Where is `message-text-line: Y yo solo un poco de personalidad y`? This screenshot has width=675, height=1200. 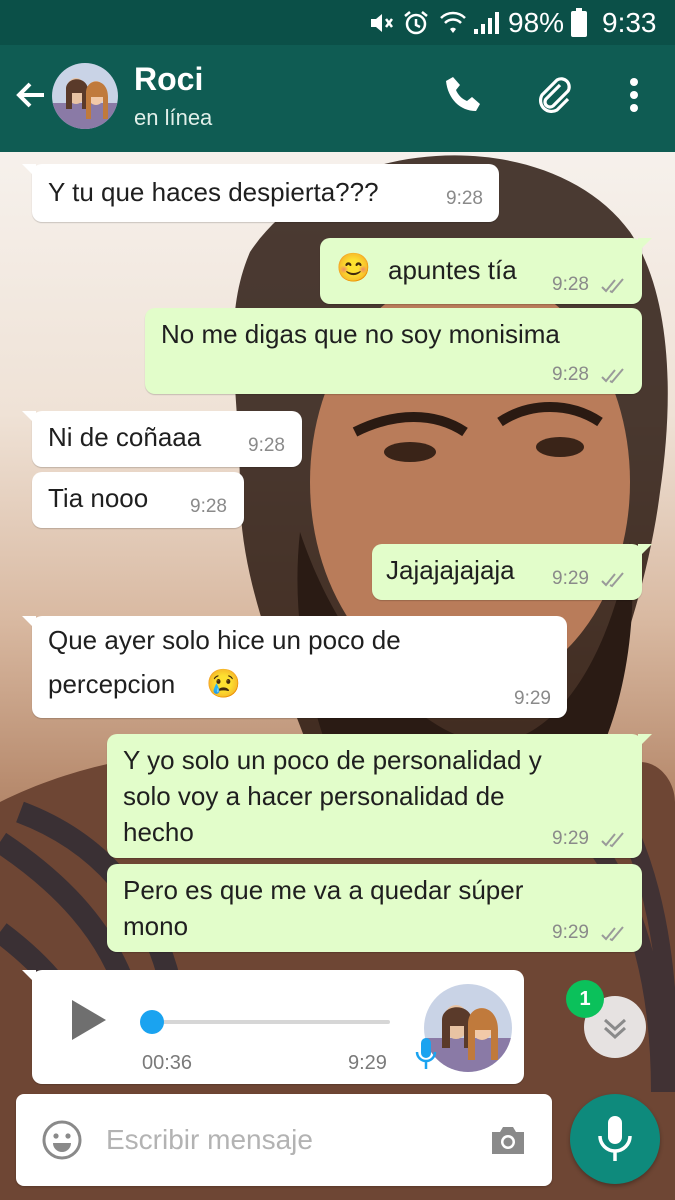 message-text-line: Y yo solo un poco de personalidad y is located at coordinates (332, 760).